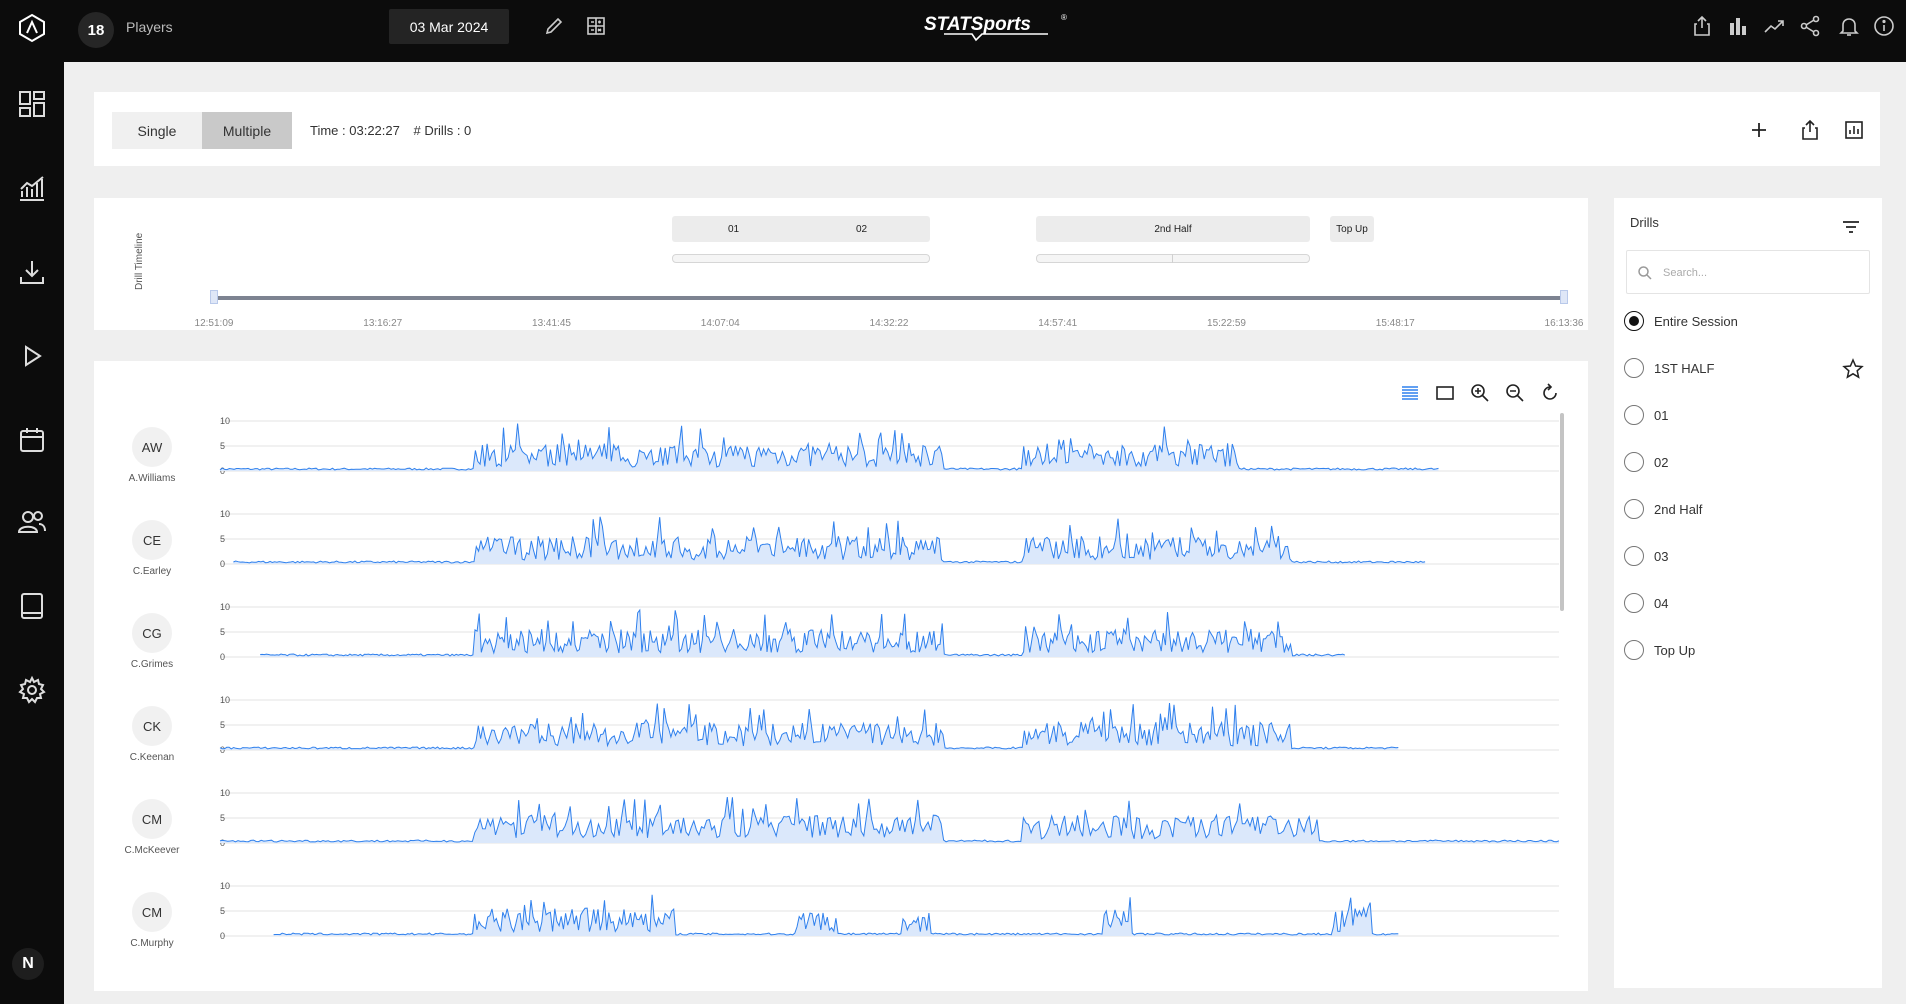 This screenshot has height=1004, width=1906. Describe the element at coordinates (152, 633) in the screenshot. I see `player-avatar: CG` at that location.